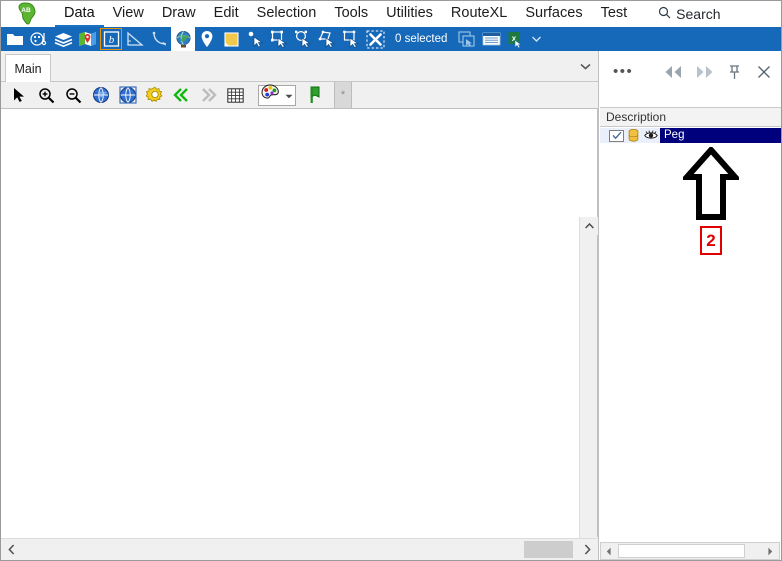 This screenshot has height=561, width=782. Describe the element at coordinates (327, 39) in the screenshot. I see `select-polygon-icon` at that location.